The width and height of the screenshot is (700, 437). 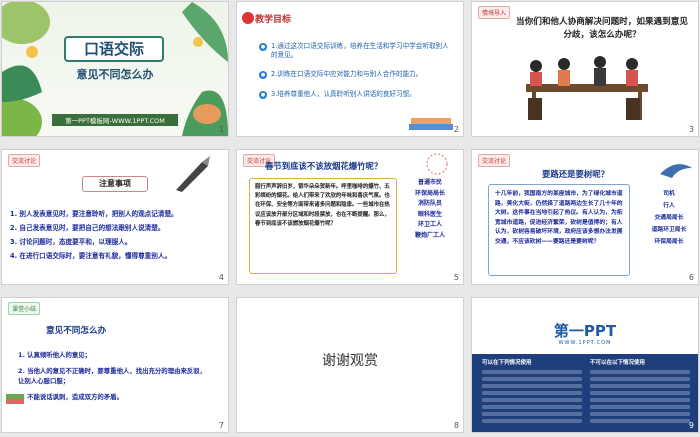 What do you see at coordinates (669, 206) in the screenshot?
I see `role-item: 行人` at bounding box center [669, 206].